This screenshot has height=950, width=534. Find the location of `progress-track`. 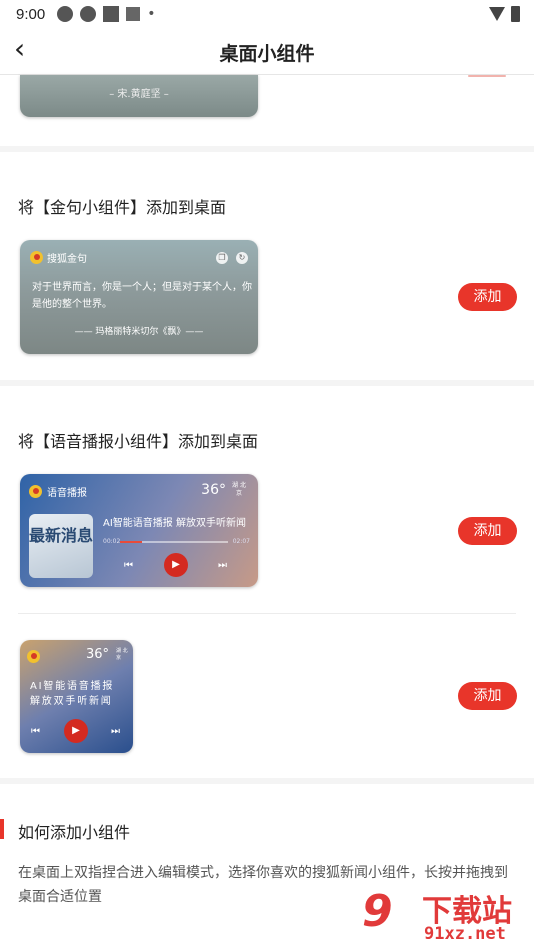

progress-track is located at coordinates (174, 542).